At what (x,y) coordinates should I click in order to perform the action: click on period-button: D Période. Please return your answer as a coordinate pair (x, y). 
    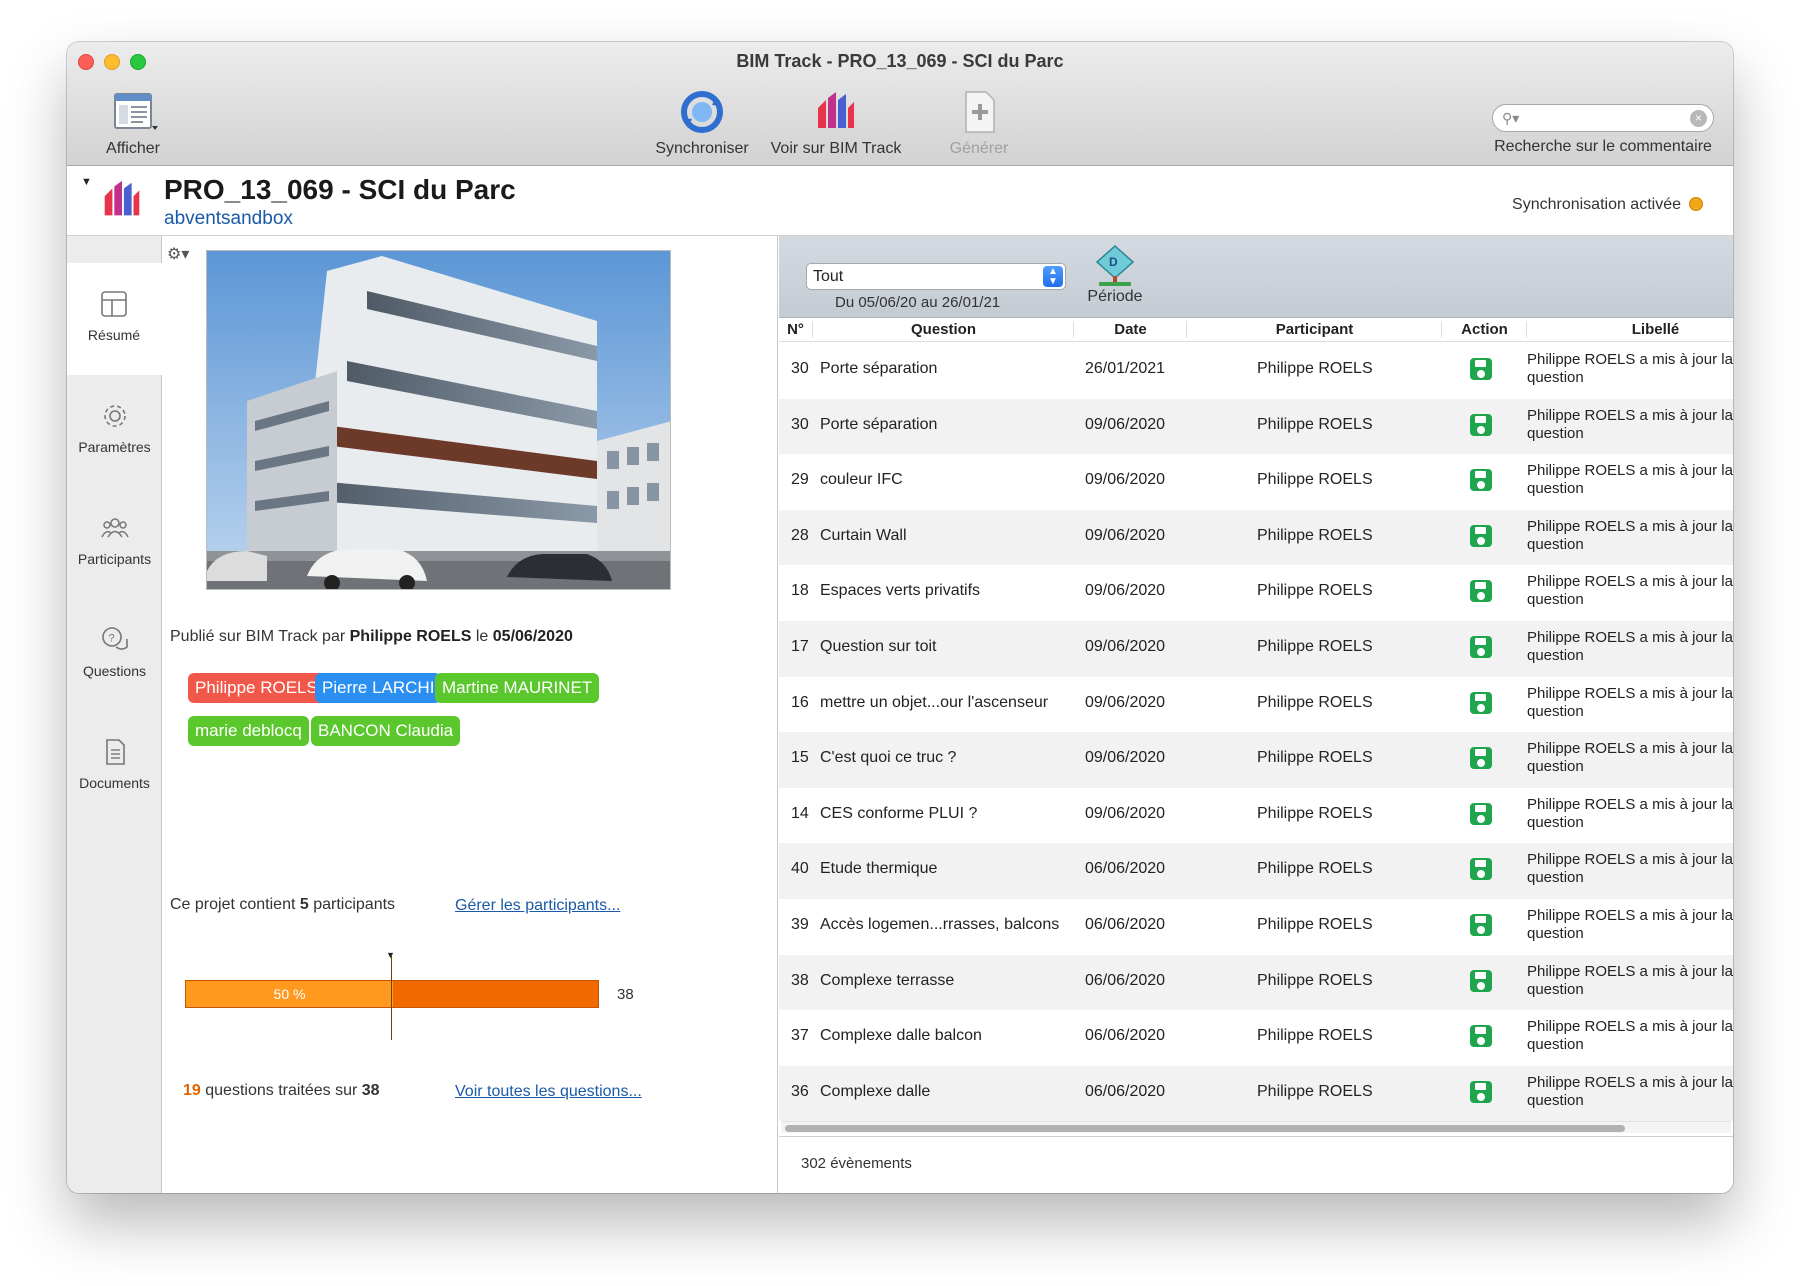
    Looking at the image, I should click on (1115, 275).